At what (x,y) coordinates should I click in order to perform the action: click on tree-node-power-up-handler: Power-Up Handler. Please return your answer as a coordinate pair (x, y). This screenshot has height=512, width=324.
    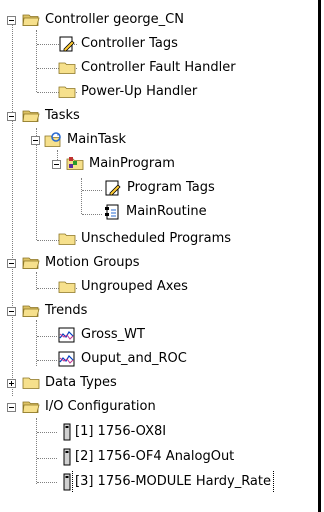
    Looking at the image, I should click on (160, 92).